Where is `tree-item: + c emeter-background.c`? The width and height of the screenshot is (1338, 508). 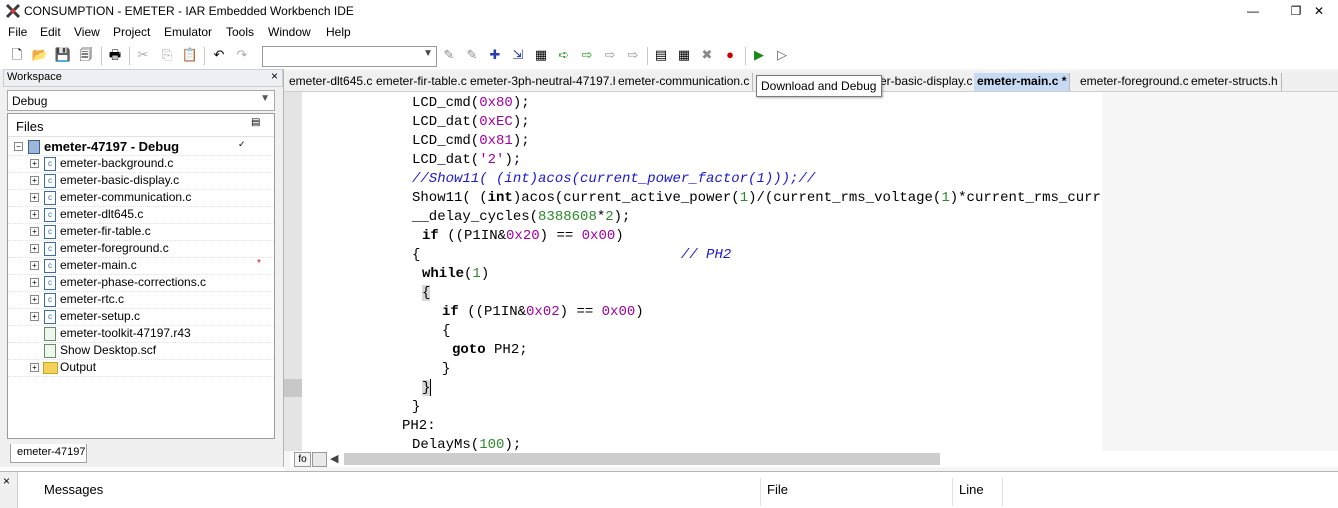 tree-item: + c emeter-background.c is located at coordinates (141, 164).